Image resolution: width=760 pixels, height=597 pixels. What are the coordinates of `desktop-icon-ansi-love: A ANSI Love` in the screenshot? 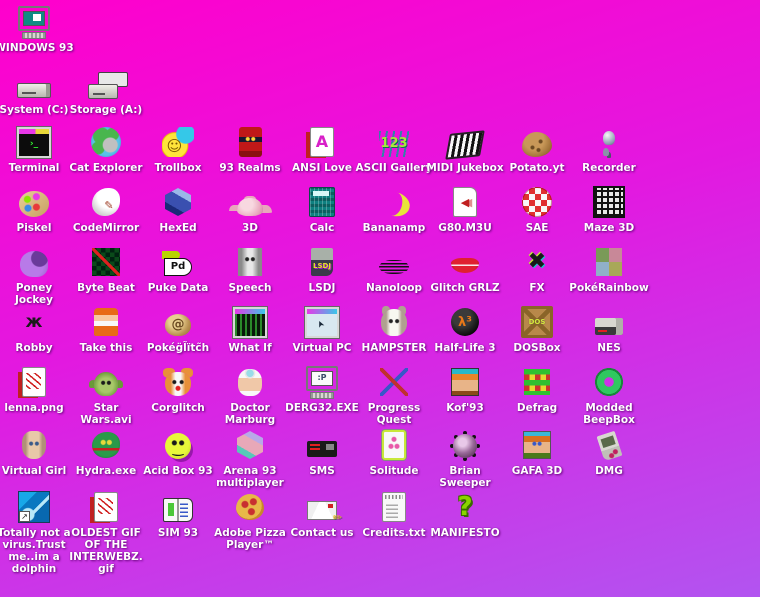 It's located at (322, 149).